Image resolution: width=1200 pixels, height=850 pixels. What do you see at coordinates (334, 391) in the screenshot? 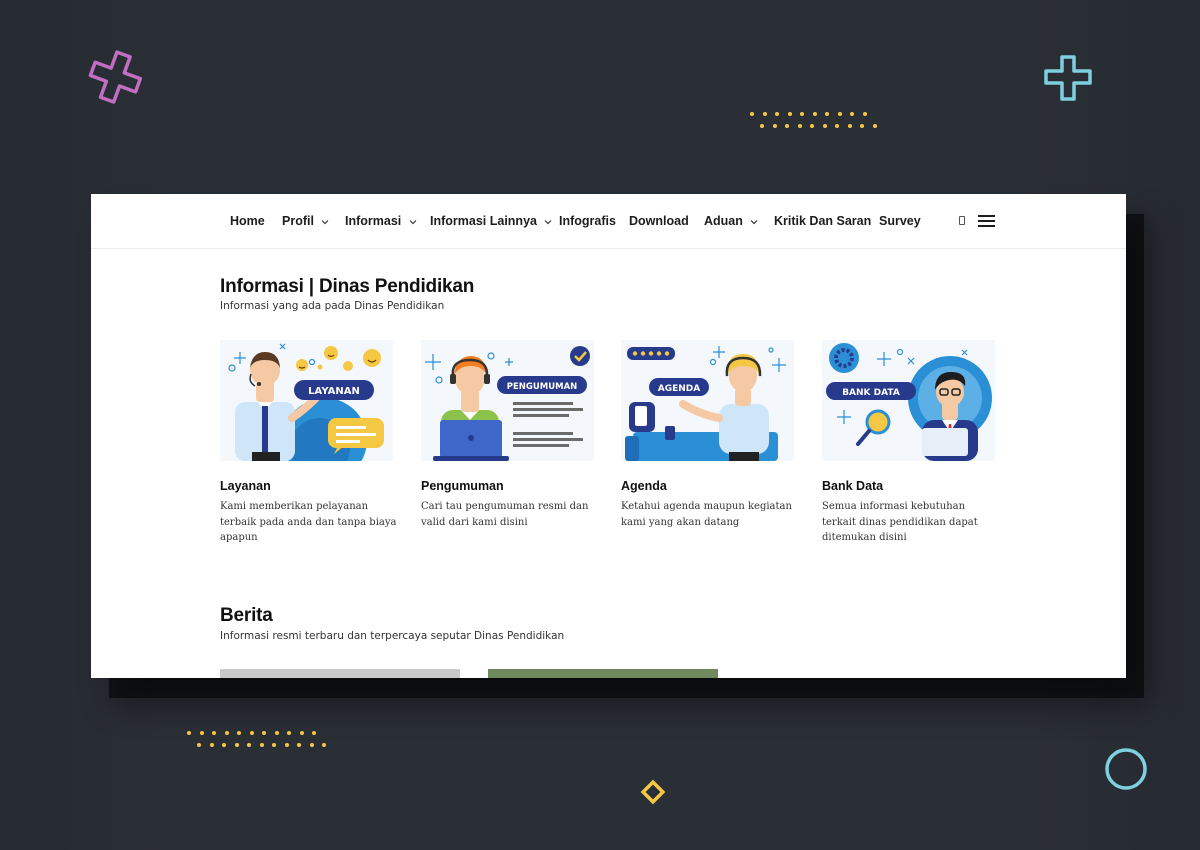
I see `layanan-badge-text: LAYANAN` at bounding box center [334, 391].